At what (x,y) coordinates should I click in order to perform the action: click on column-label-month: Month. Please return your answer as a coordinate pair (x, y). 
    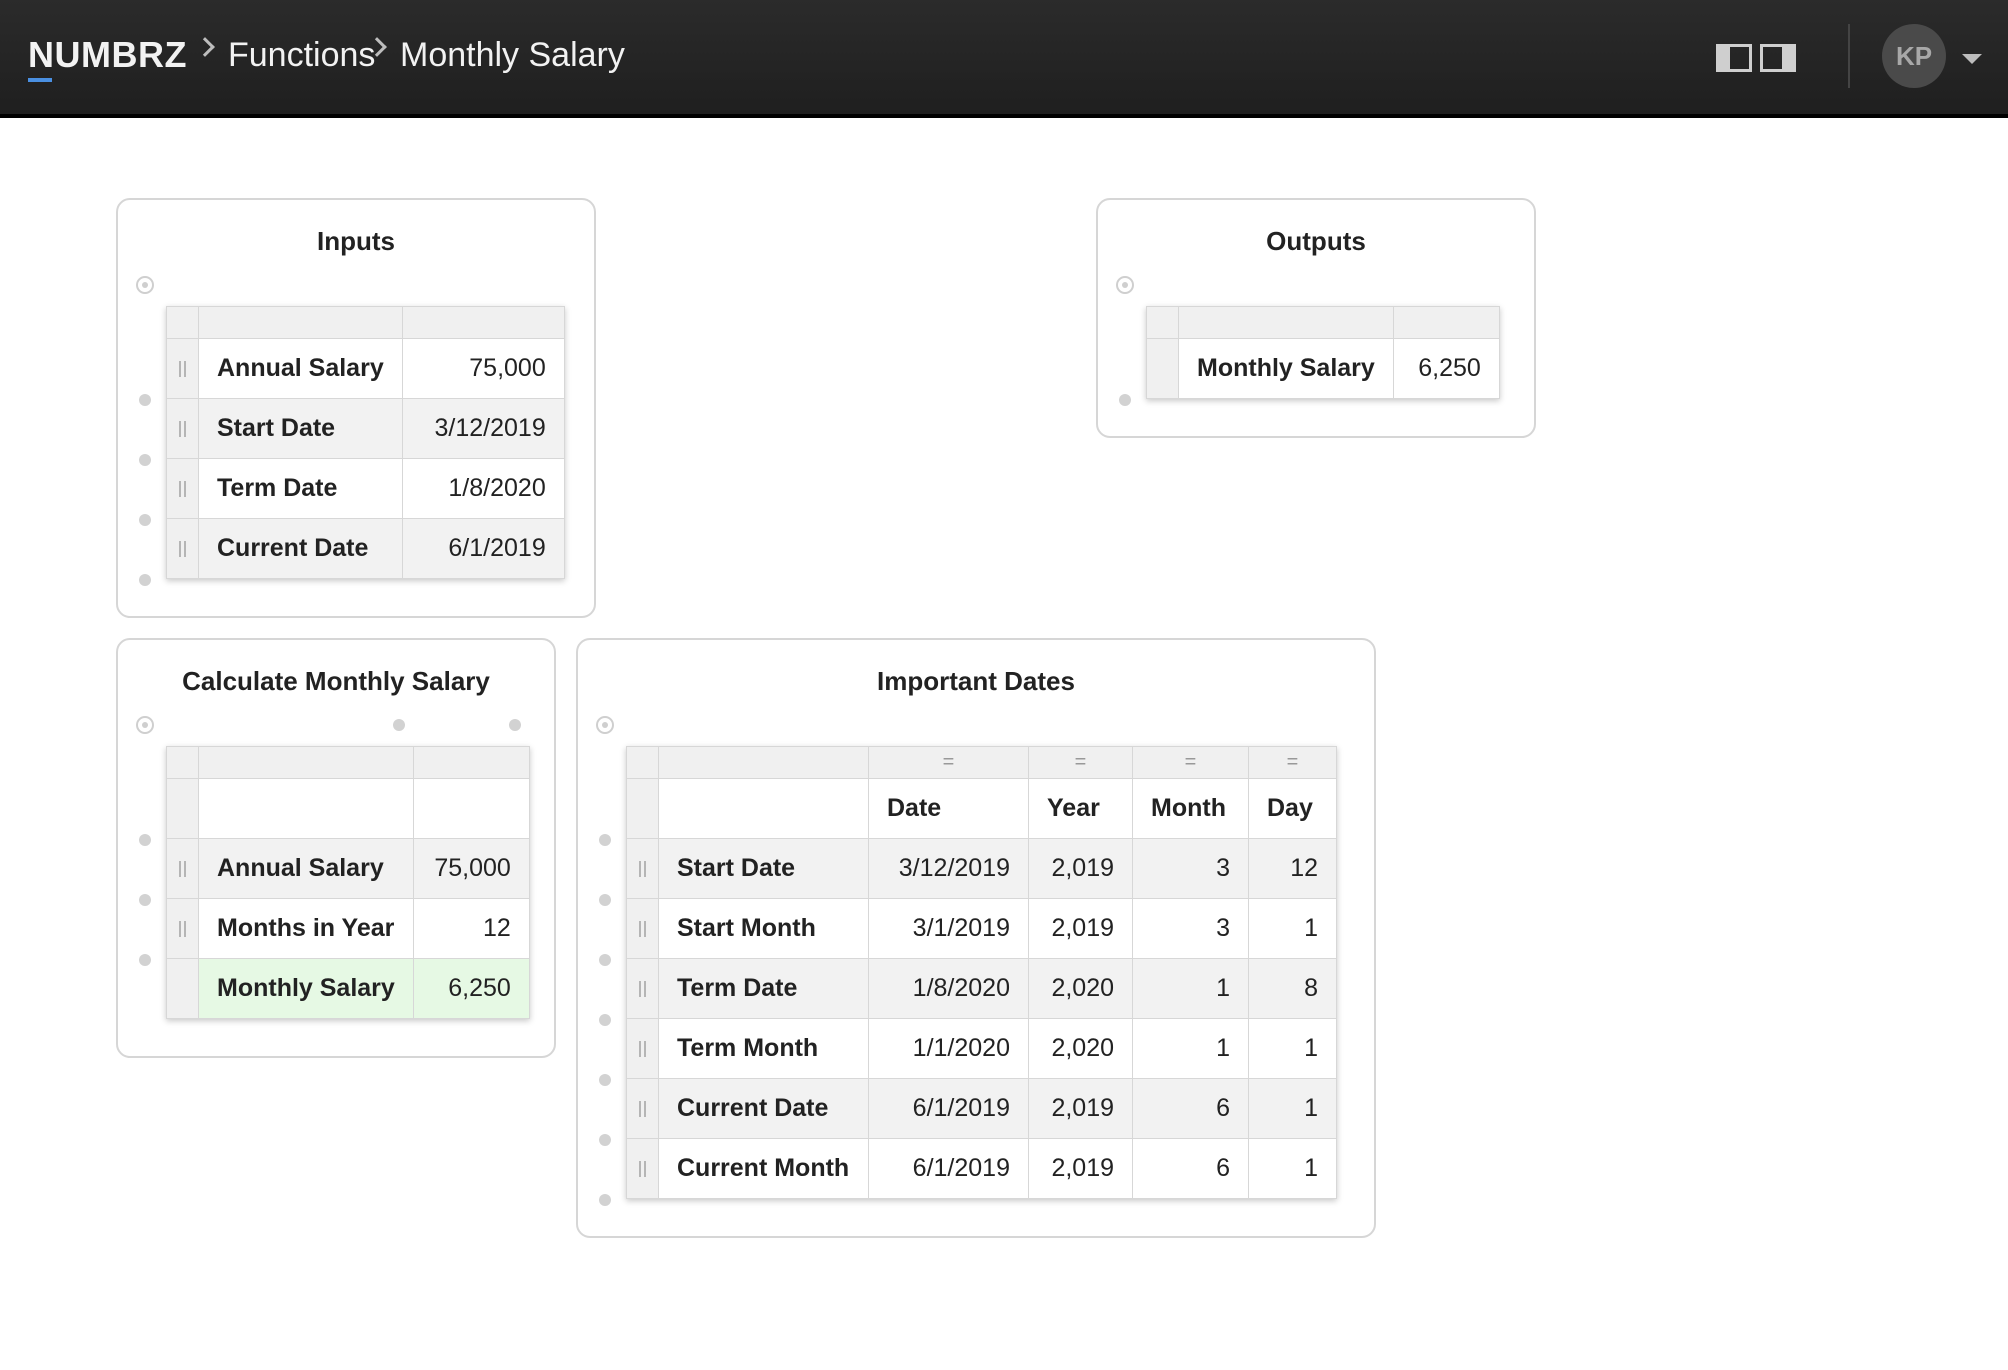
    Looking at the image, I should click on (1190, 808).